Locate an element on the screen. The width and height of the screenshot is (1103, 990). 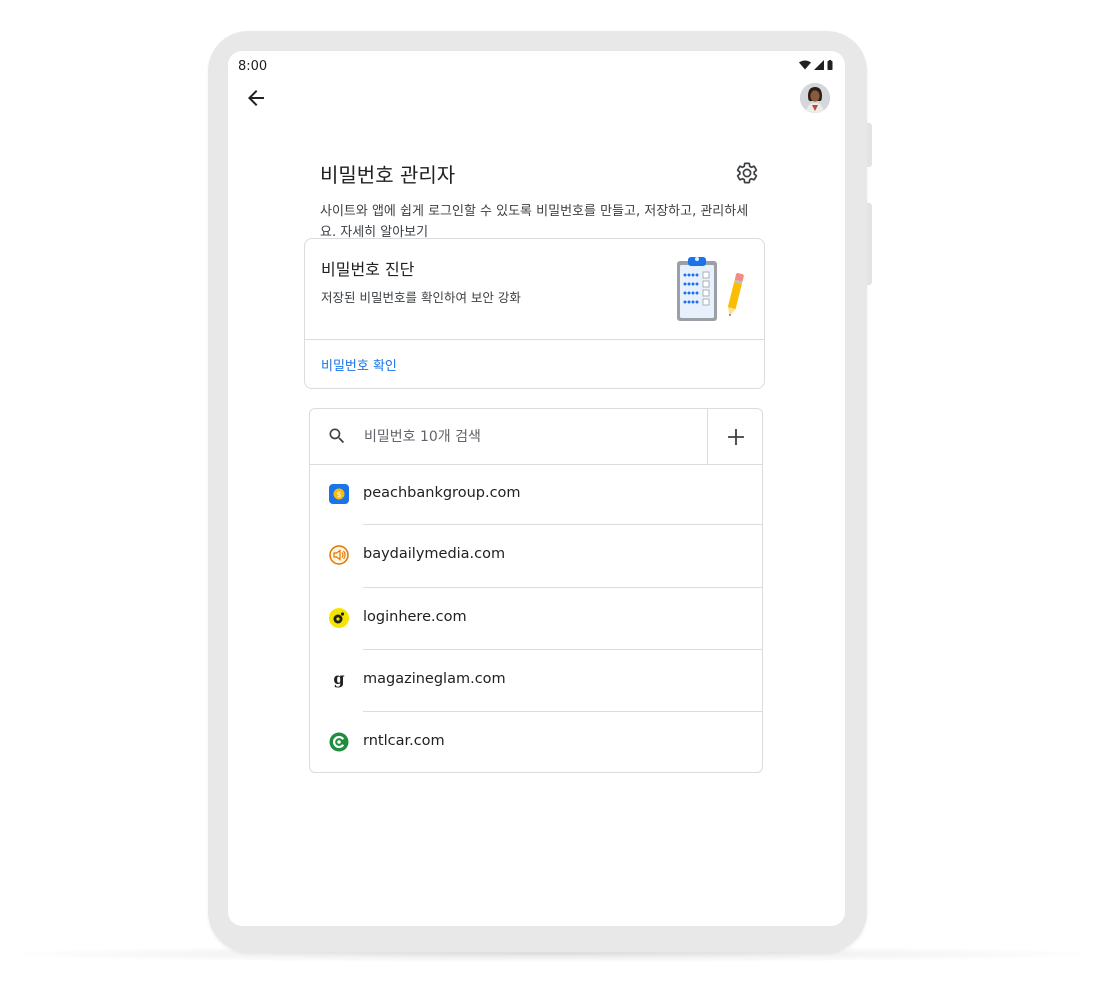
search-icon is located at coordinates (337, 436).